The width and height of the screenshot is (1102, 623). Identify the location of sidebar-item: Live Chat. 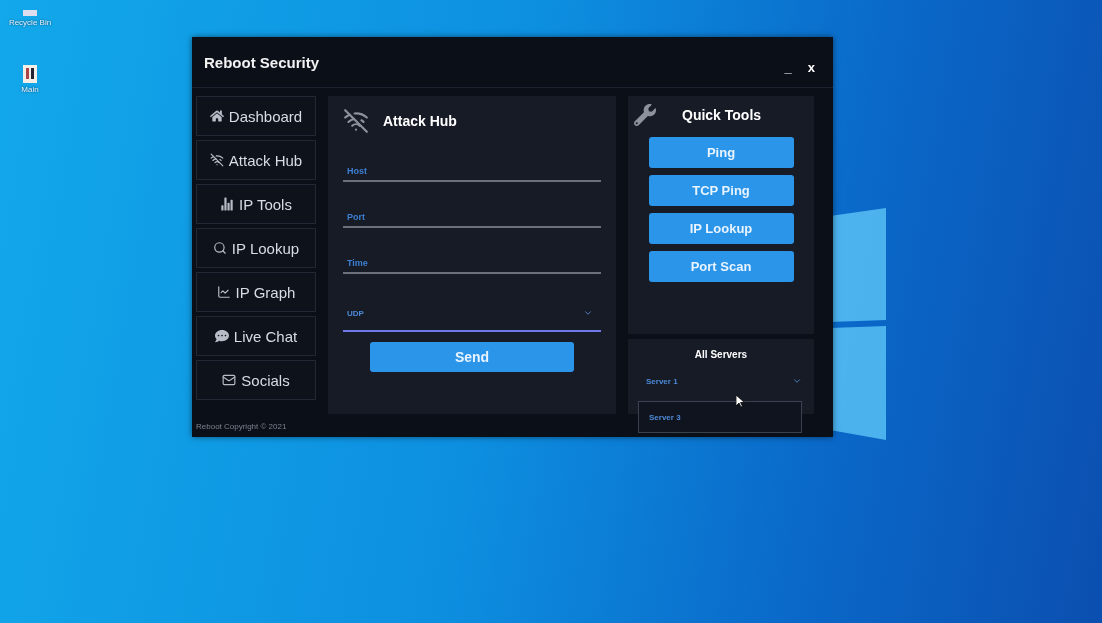
(256, 336).